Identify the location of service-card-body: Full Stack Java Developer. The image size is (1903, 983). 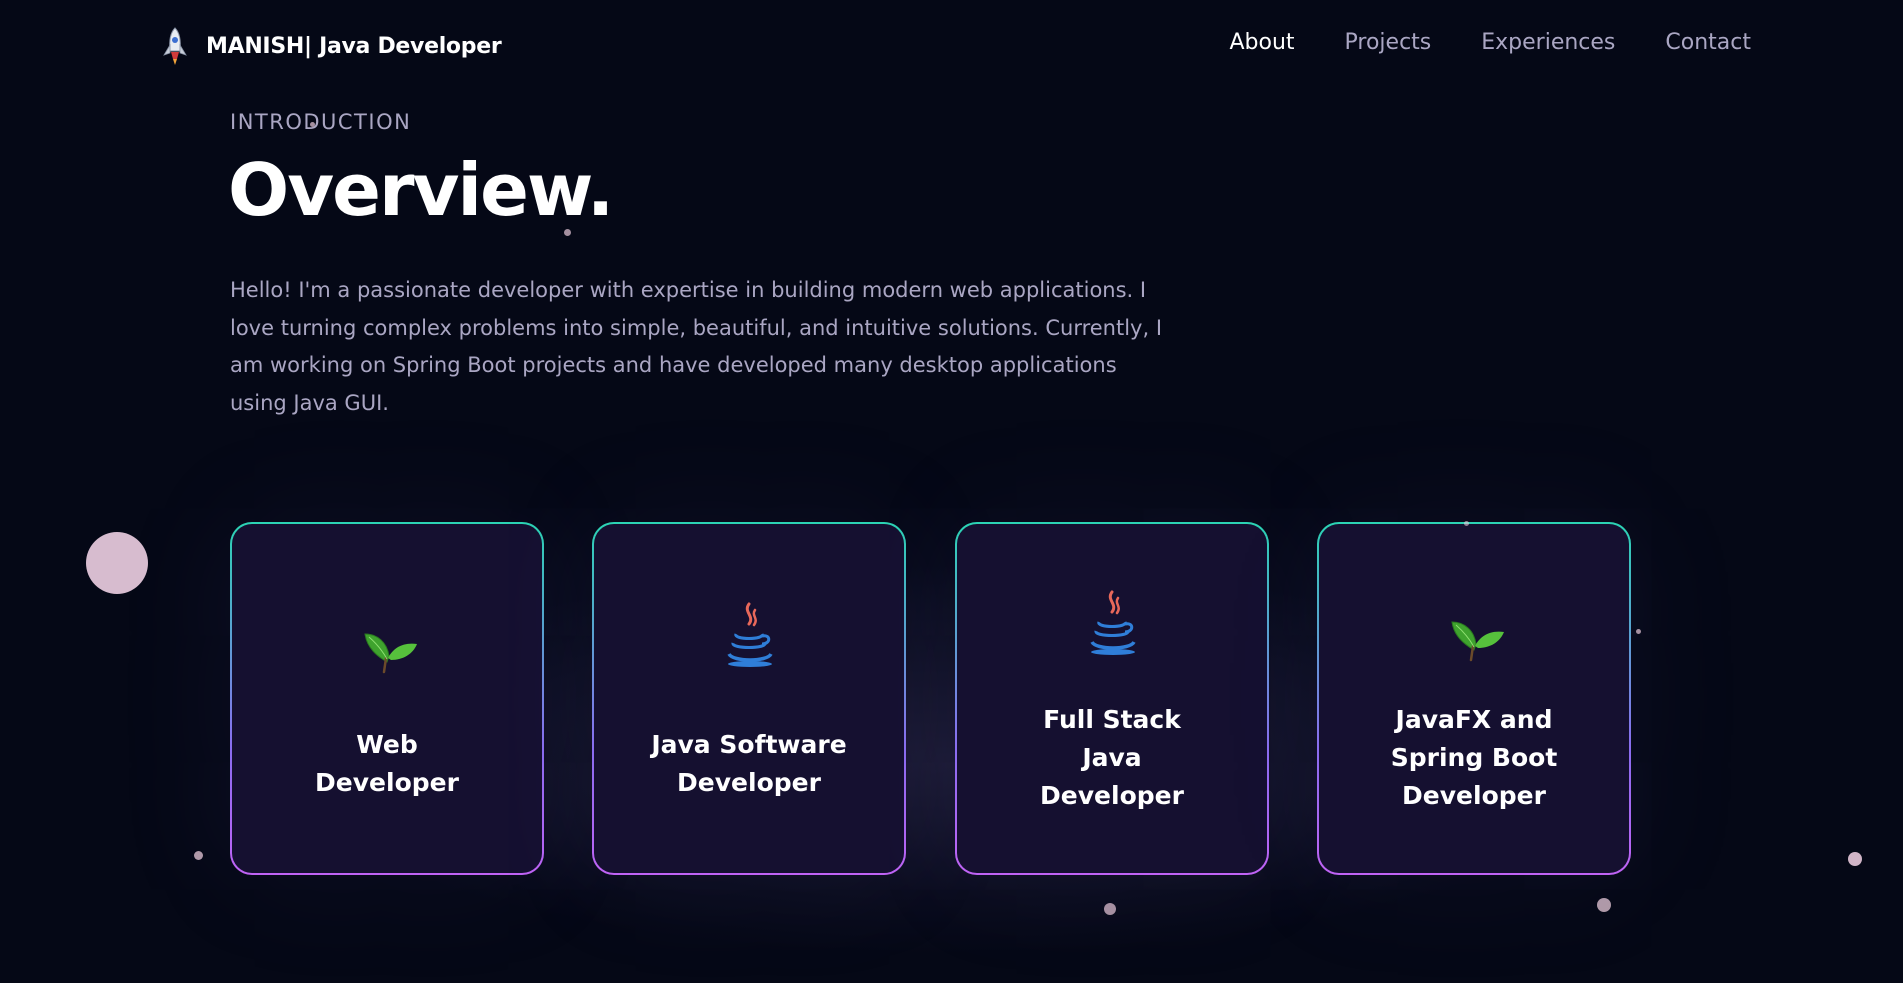
(1112, 698).